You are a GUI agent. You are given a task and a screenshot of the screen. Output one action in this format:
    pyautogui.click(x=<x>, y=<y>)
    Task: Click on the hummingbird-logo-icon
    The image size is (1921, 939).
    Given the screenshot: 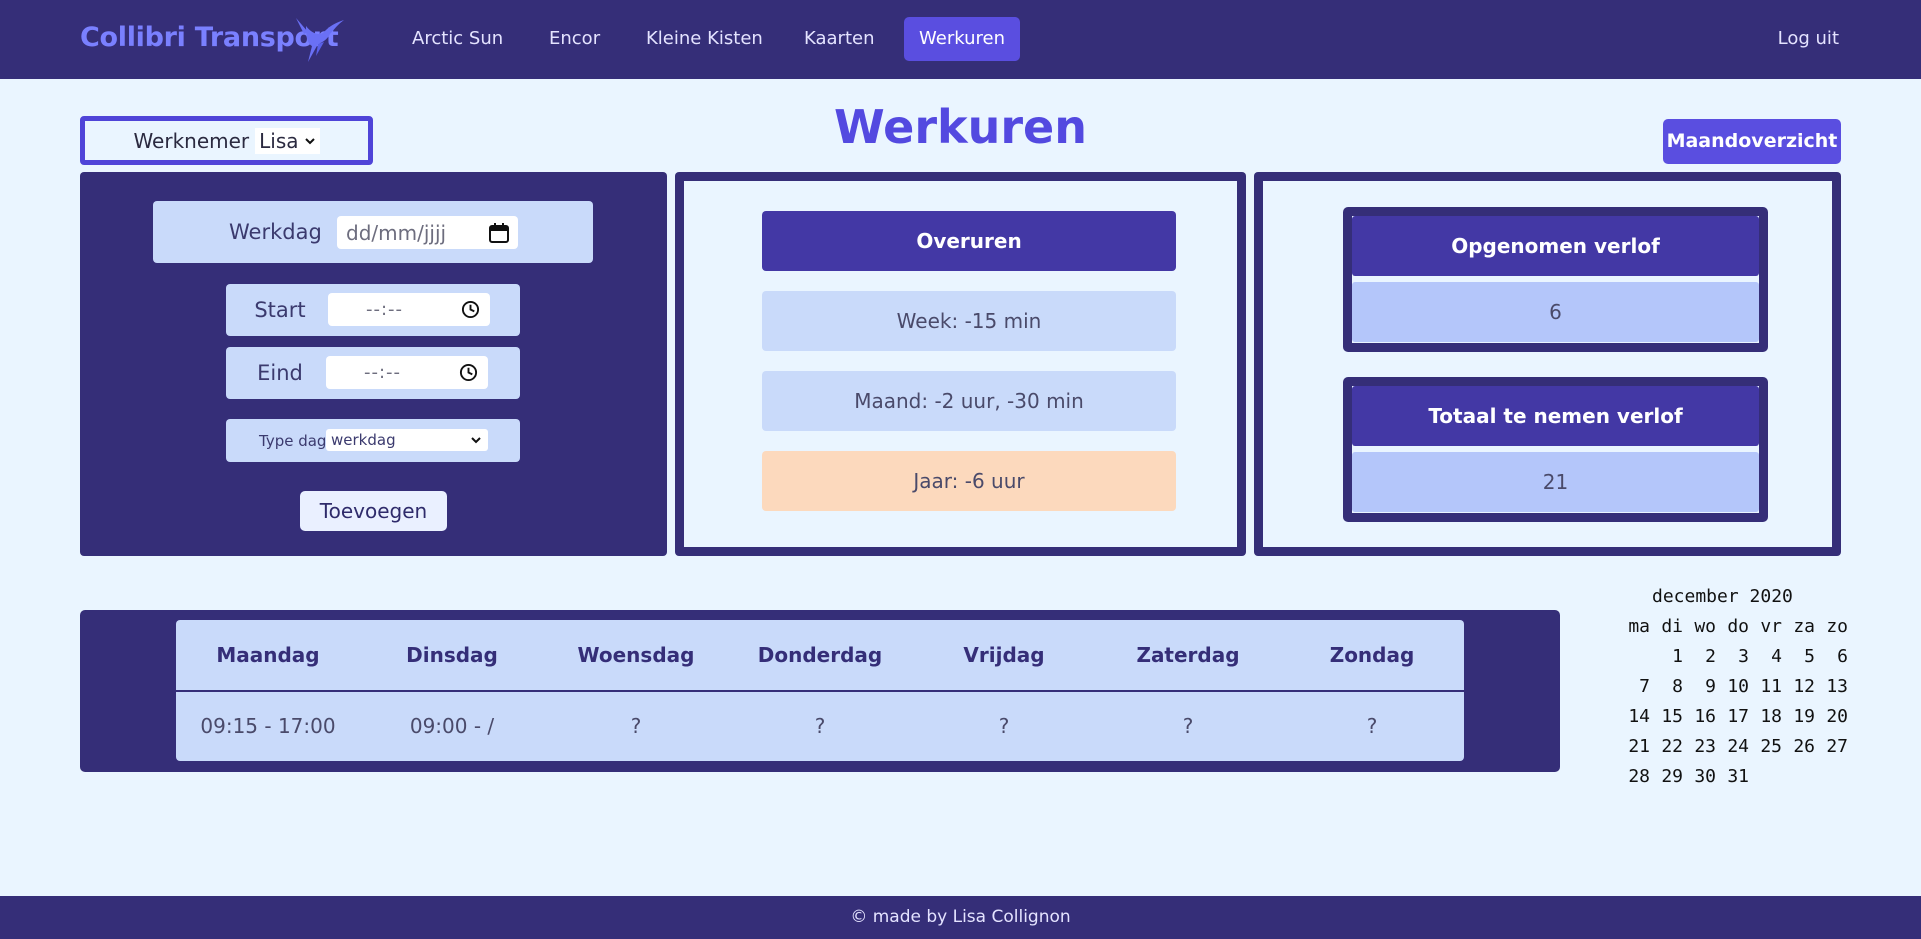 What is the action you would take?
    pyautogui.click(x=320, y=40)
    